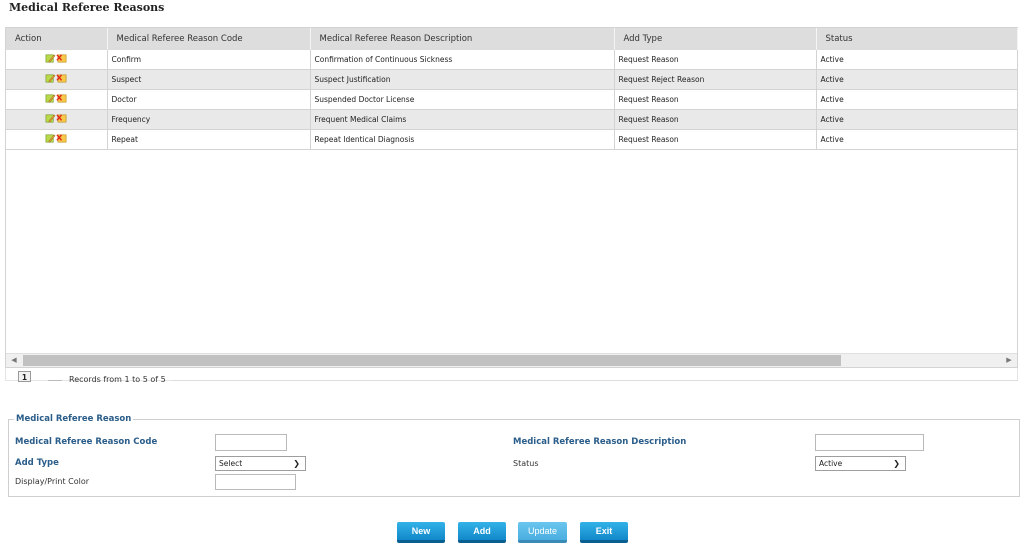  I want to click on pager: 1 Records from 1 to 5 of 5, so click(511, 376).